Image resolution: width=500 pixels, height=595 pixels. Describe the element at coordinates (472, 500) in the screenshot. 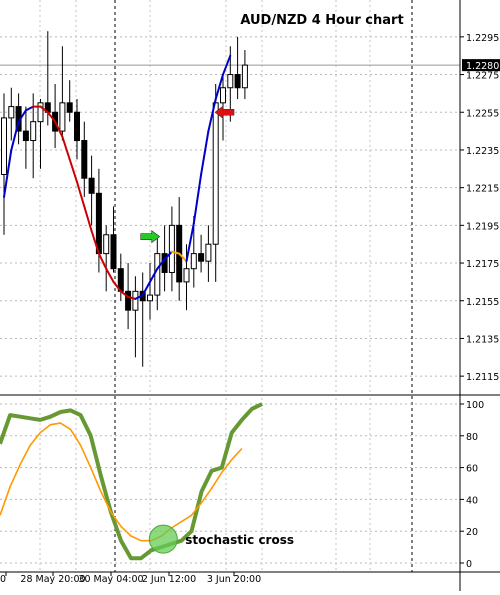

I see `osc-tick-label: 40` at that location.